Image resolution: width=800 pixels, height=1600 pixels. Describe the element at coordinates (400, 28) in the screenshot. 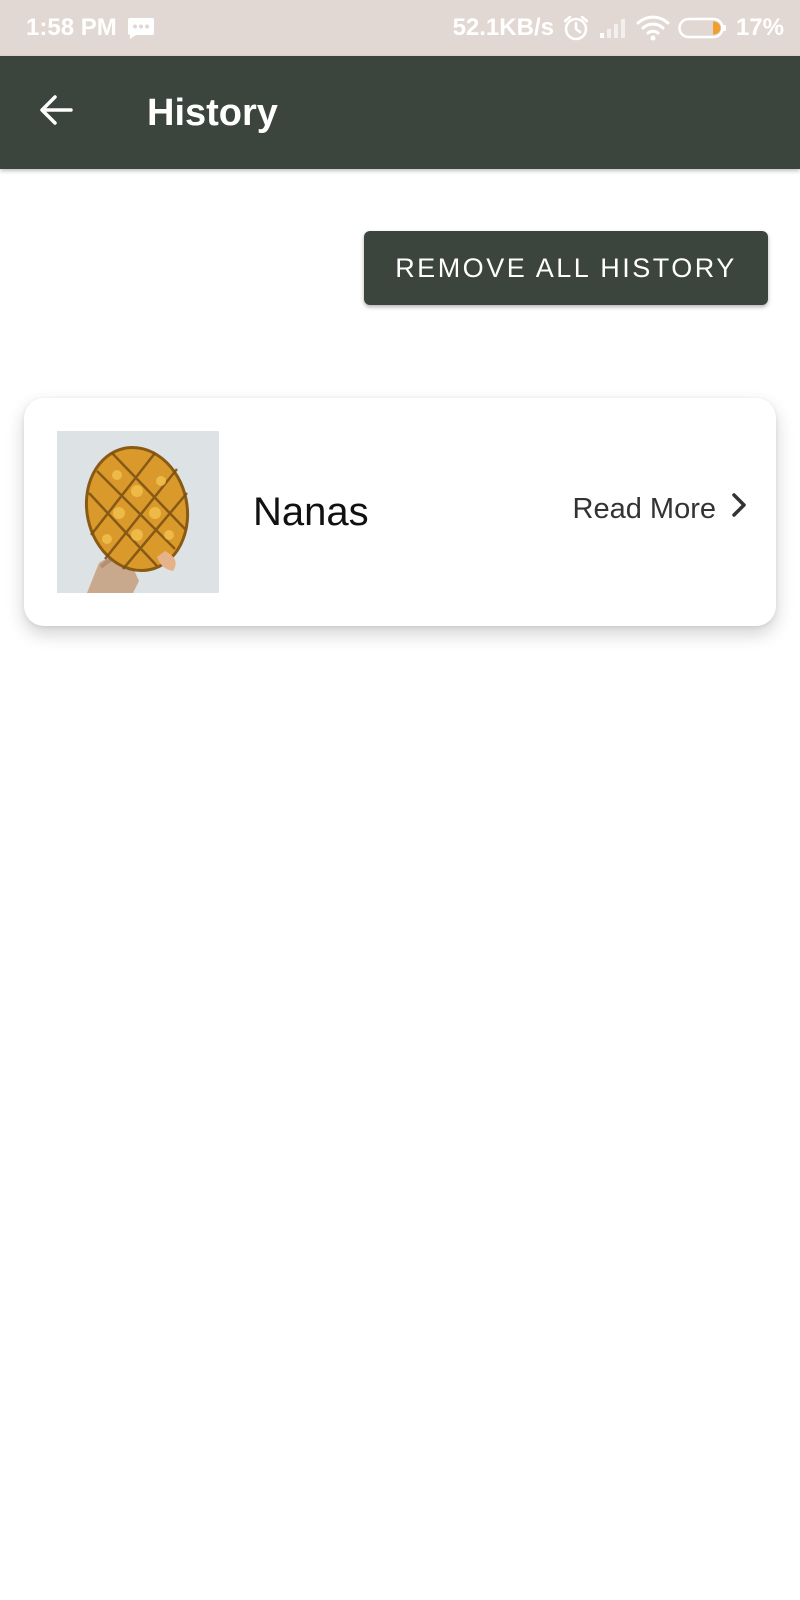

I see `status-bar: 1:58 PM 52.1KB/s 17%` at that location.